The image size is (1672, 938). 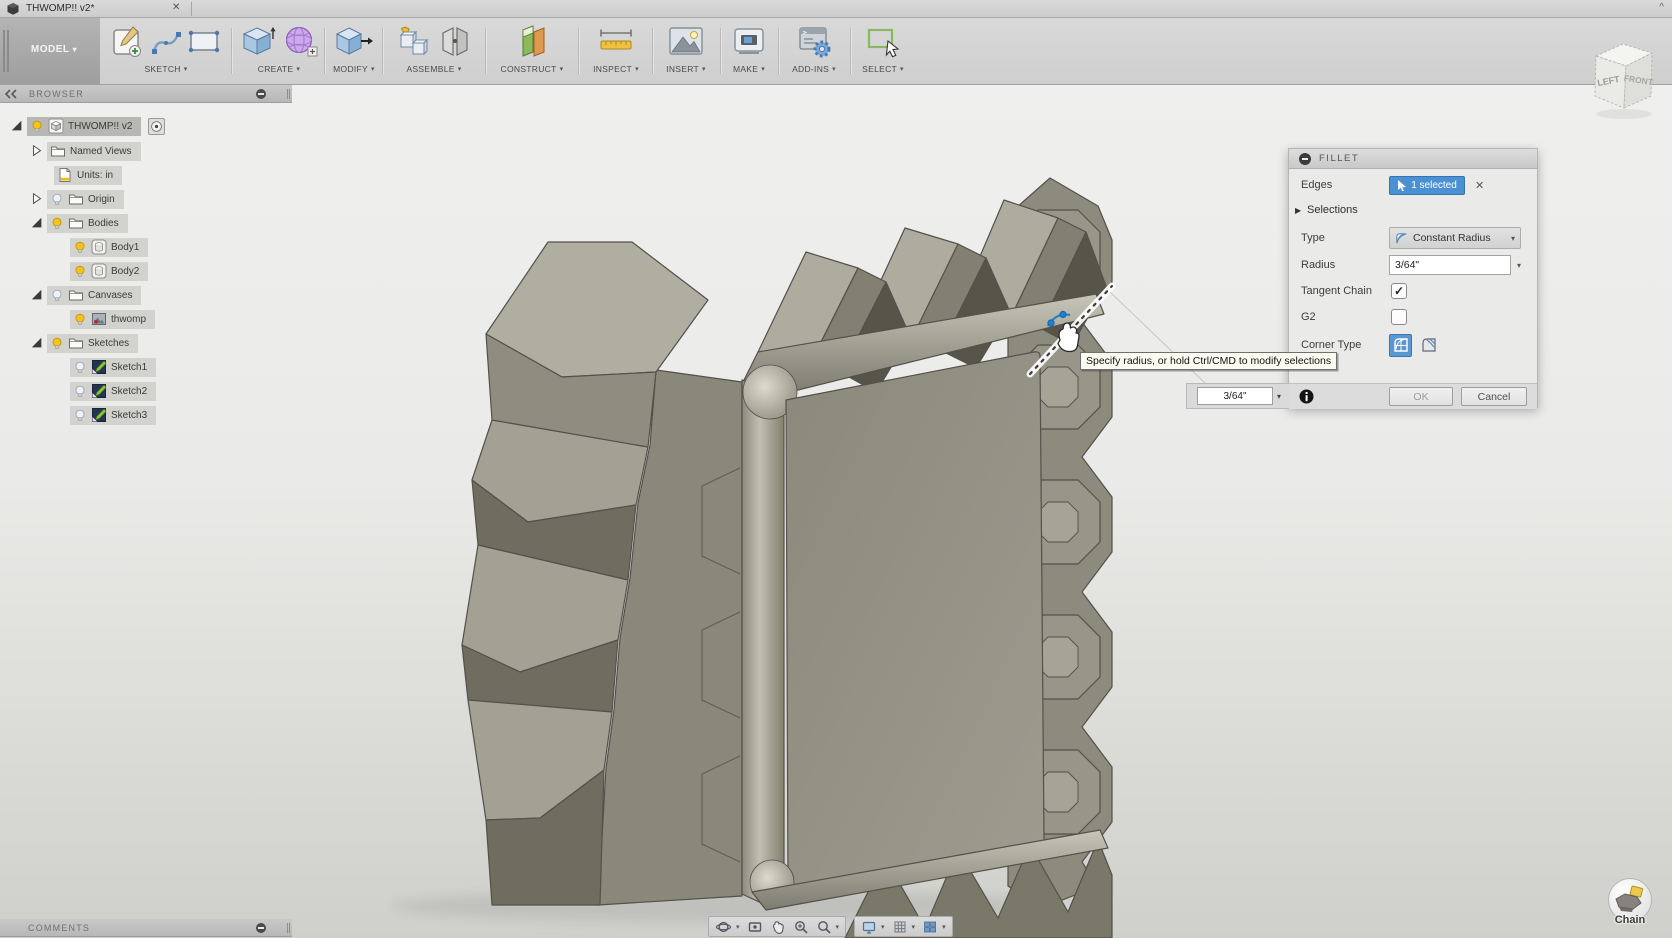 What do you see at coordinates (415, 41) in the screenshot?
I see `new-component-icon` at bounding box center [415, 41].